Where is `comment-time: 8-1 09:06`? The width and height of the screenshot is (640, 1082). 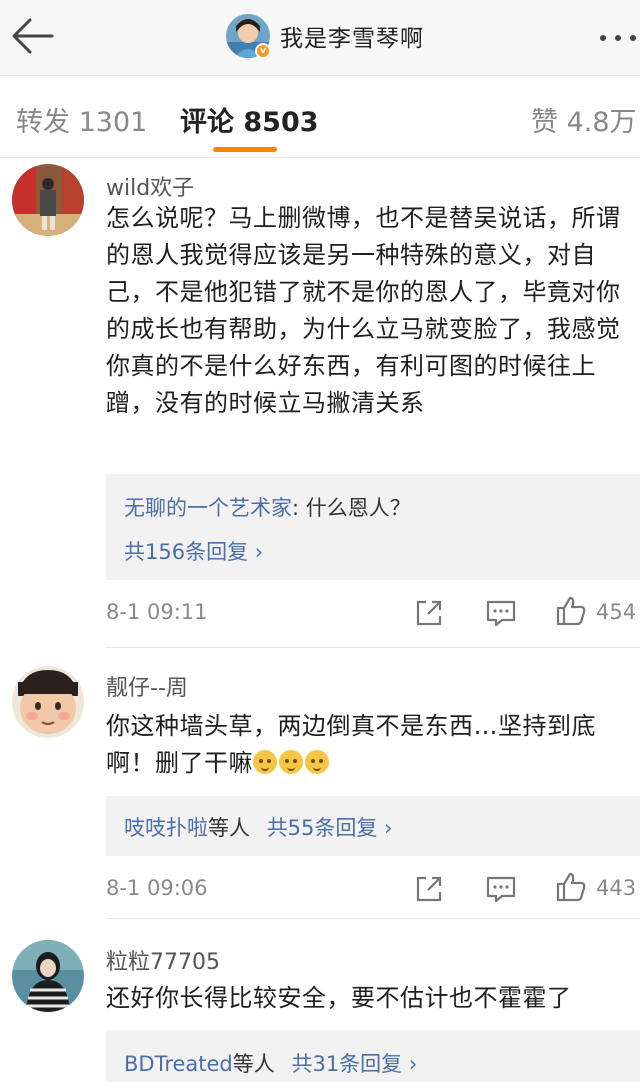 comment-time: 8-1 09:06 is located at coordinates (157, 888).